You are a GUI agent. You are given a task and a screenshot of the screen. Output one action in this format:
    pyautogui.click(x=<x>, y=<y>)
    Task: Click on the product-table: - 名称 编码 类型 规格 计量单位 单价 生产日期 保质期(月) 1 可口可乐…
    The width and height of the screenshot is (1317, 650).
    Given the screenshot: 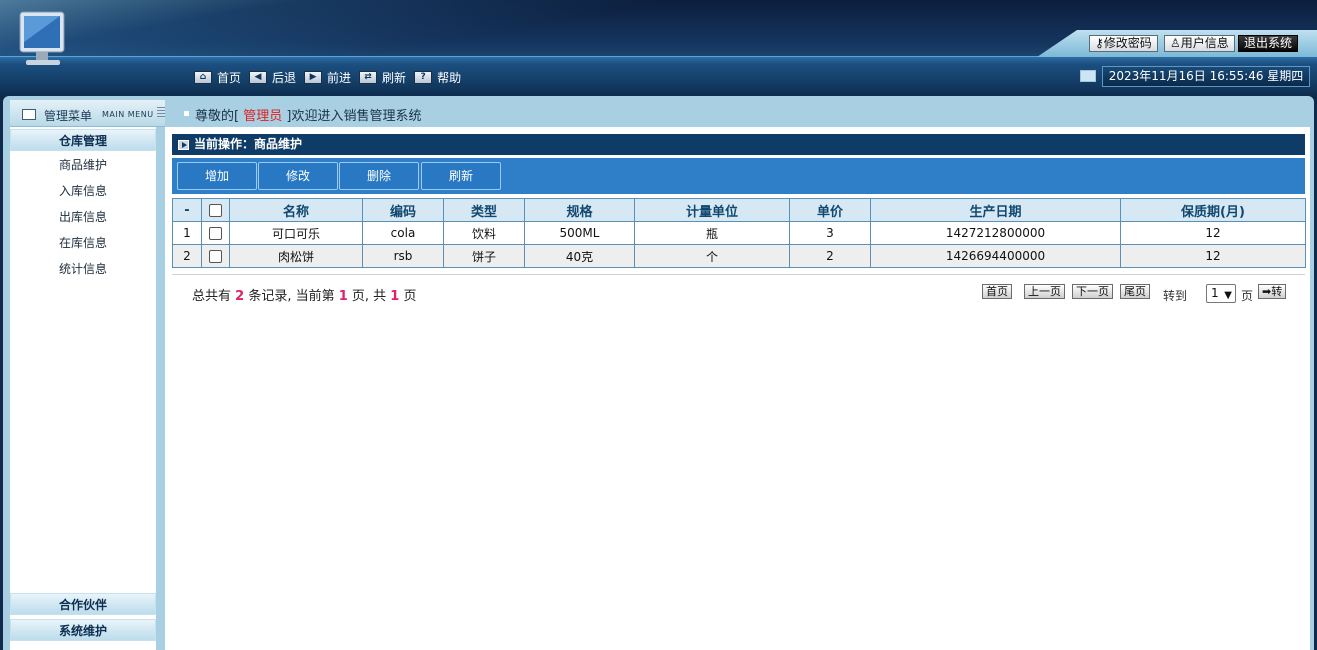 What is the action you would take?
    pyautogui.click(x=739, y=233)
    